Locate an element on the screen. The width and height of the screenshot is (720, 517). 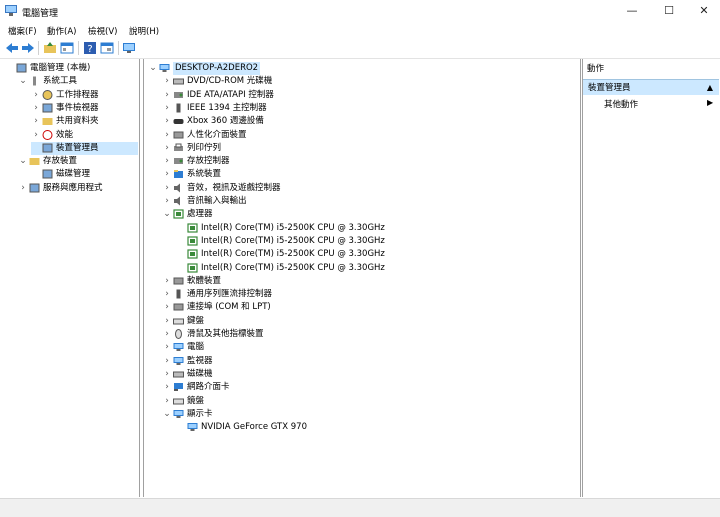
device-tree-item: › 滑鼠及其他指標裝置 is located at coordinates (368, 334).